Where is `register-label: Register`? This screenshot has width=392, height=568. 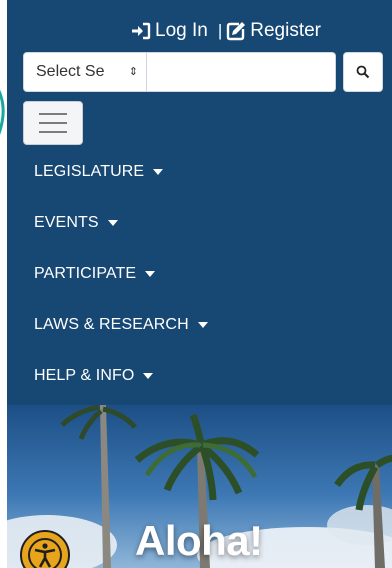 register-label: Register is located at coordinates (285, 30).